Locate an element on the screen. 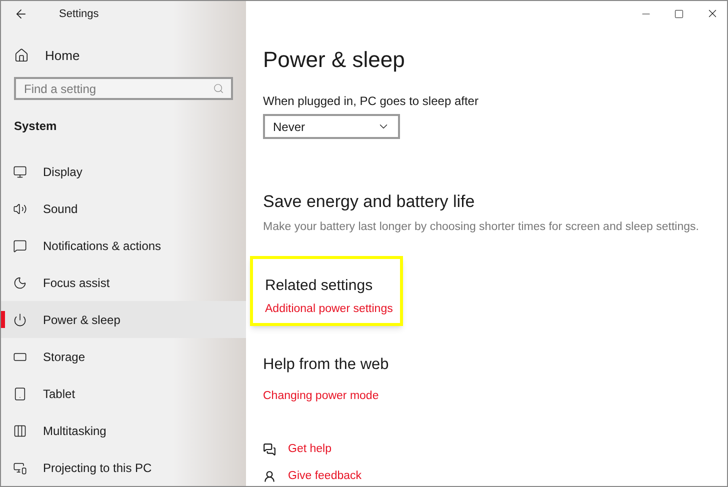  home-nav-item: Home is located at coordinates (123, 55).